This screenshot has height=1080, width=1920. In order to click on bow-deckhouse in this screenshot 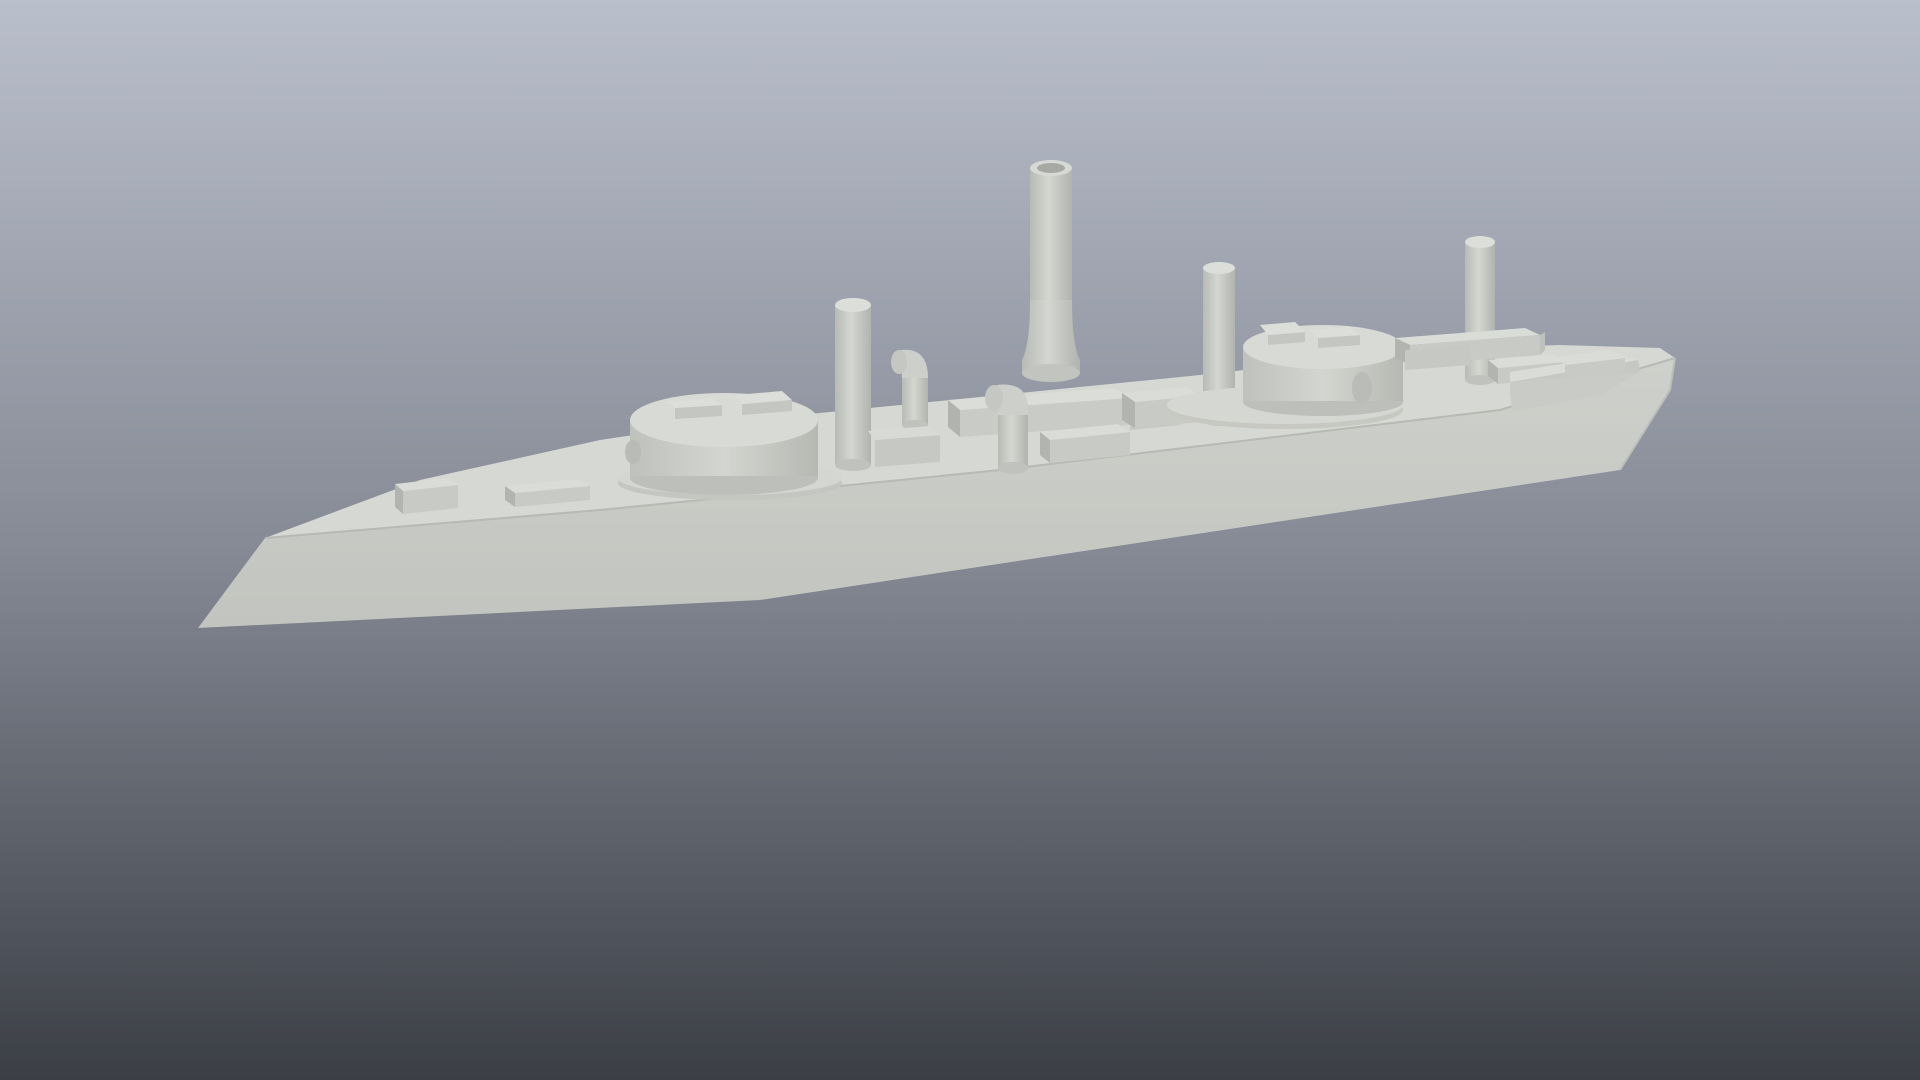, I will do `click(426, 496)`.